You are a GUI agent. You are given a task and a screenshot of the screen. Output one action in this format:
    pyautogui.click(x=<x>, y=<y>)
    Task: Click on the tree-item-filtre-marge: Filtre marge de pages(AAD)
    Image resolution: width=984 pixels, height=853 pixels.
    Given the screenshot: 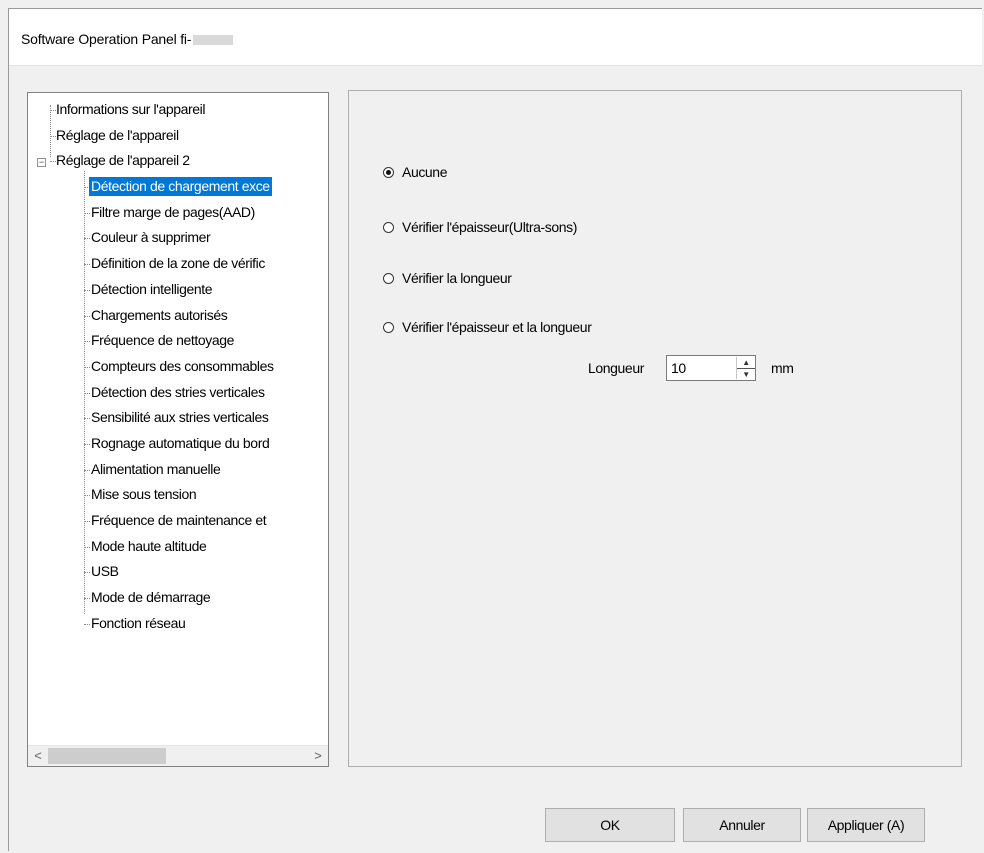 What is the action you would take?
    pyautogui.click(x=178, y=213)
    